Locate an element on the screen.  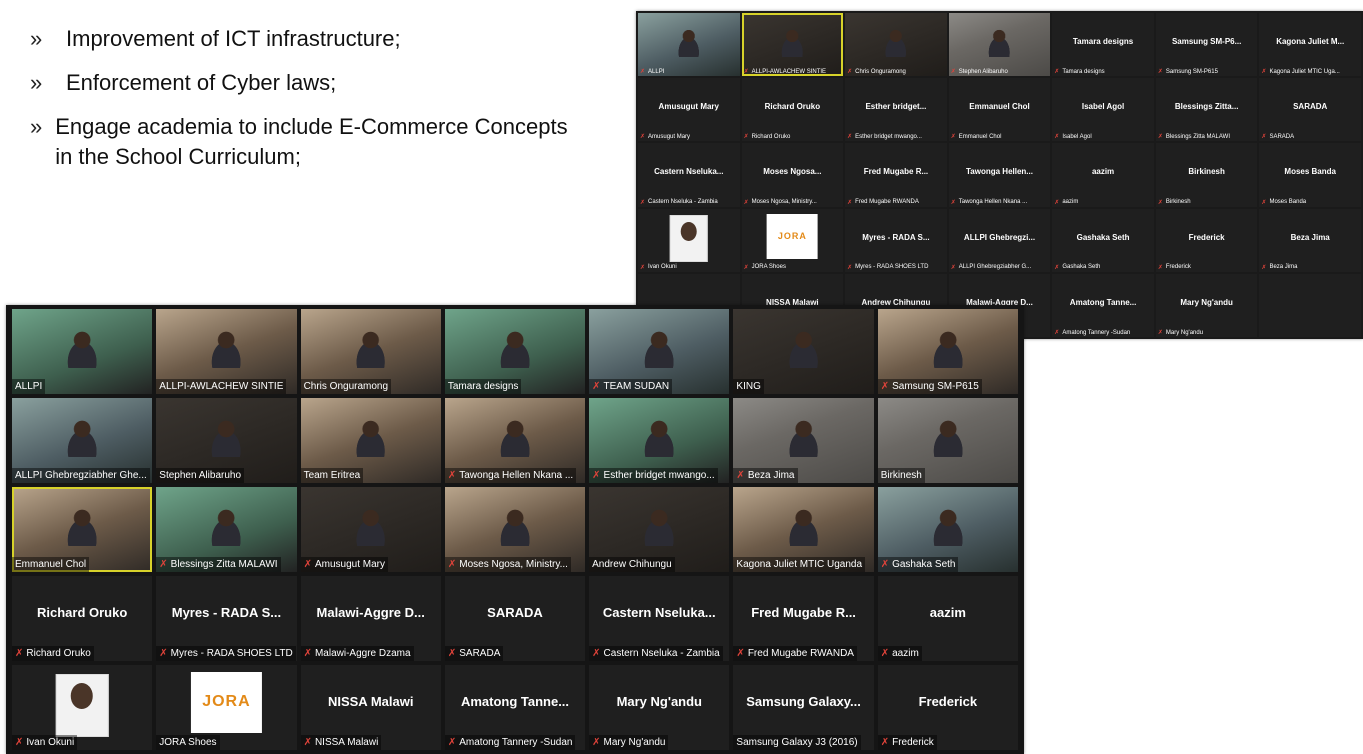
participant-tile: Andrew Chihungu is located at coordinates (659, 529).